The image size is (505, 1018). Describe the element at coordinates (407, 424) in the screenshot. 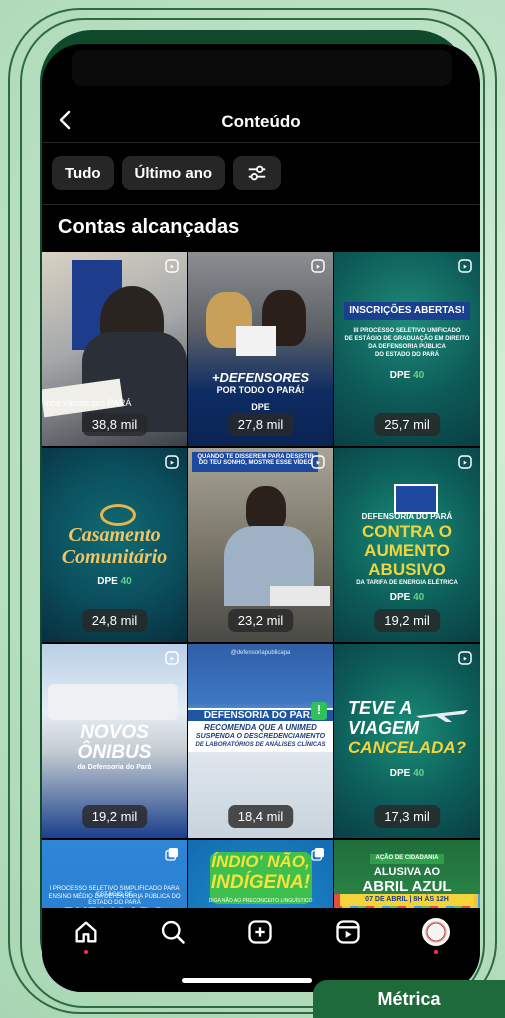

I see `reach-badge: 25,7 mil` at that location.